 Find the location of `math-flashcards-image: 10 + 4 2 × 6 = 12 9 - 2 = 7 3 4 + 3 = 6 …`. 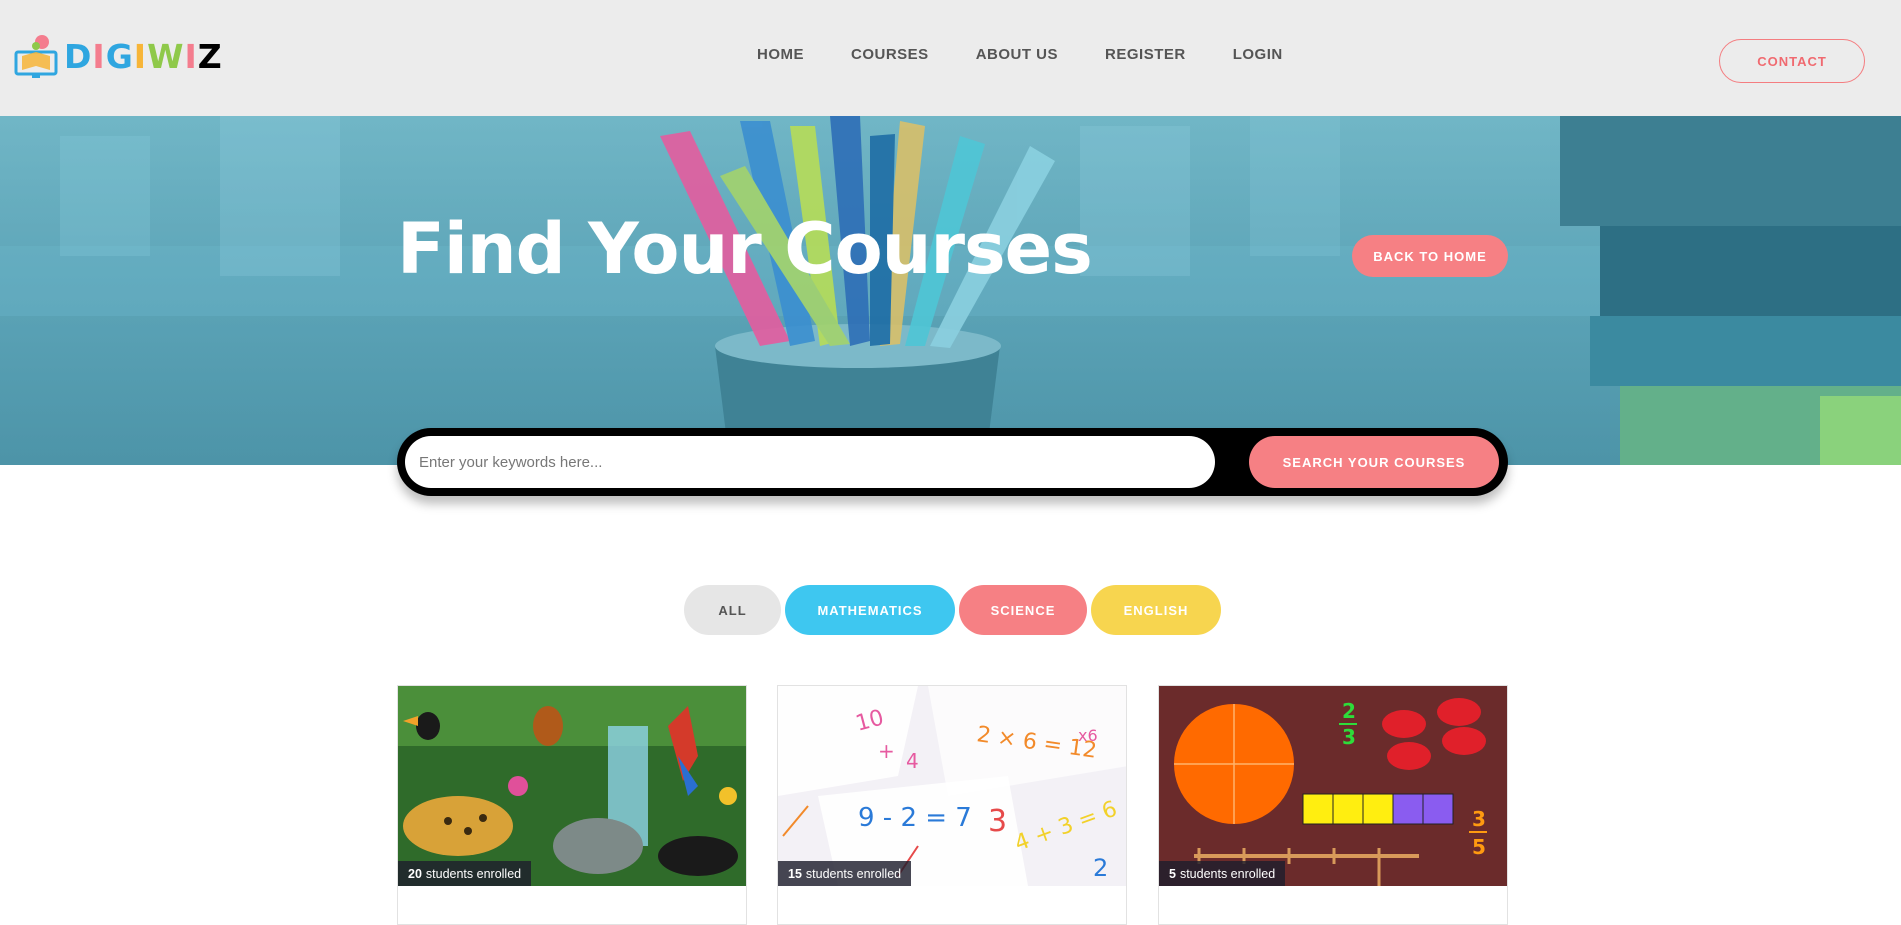

math-flashcards-image: 10 + 4 2 × 6 = 12 9 - 2 = 7 3 4 + 3 = 6 … is located at coordinates (952, 786).